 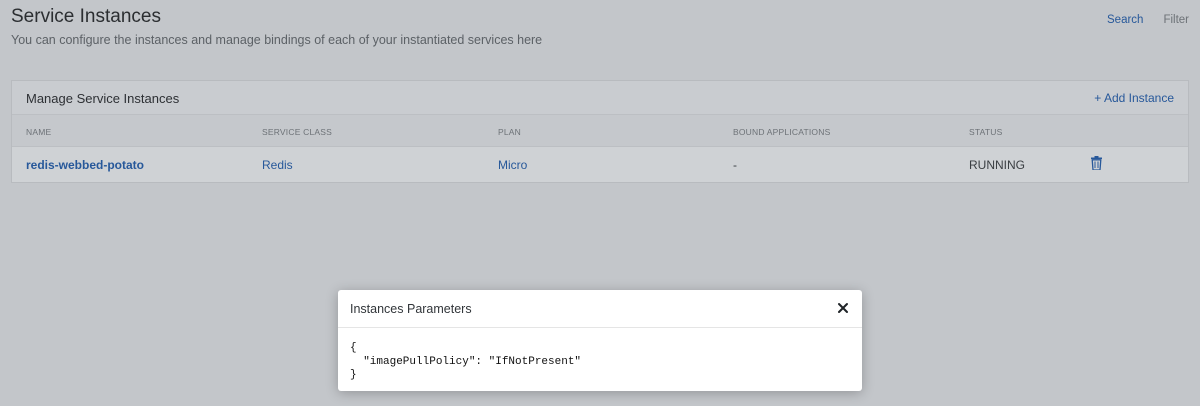 What do you see at coordinates (986, 132) in the screenshot?
I see `column-header-status: STATUS` at bounding box center [986, 132].